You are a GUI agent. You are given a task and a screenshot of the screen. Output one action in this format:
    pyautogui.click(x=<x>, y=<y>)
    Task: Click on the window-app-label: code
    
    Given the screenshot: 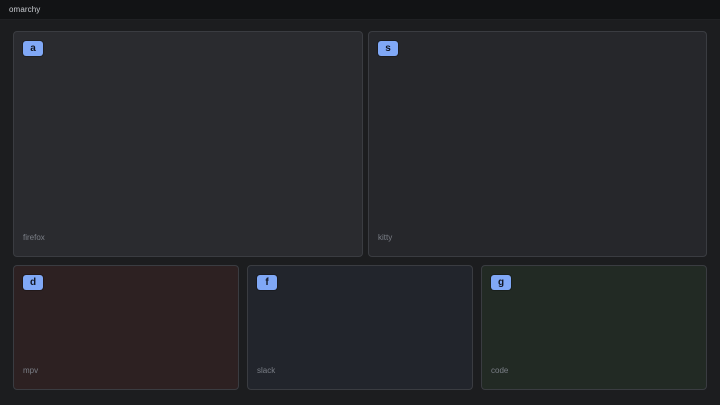 What is the action you would take?
    pyautogui.click(x=500, y=370)
    